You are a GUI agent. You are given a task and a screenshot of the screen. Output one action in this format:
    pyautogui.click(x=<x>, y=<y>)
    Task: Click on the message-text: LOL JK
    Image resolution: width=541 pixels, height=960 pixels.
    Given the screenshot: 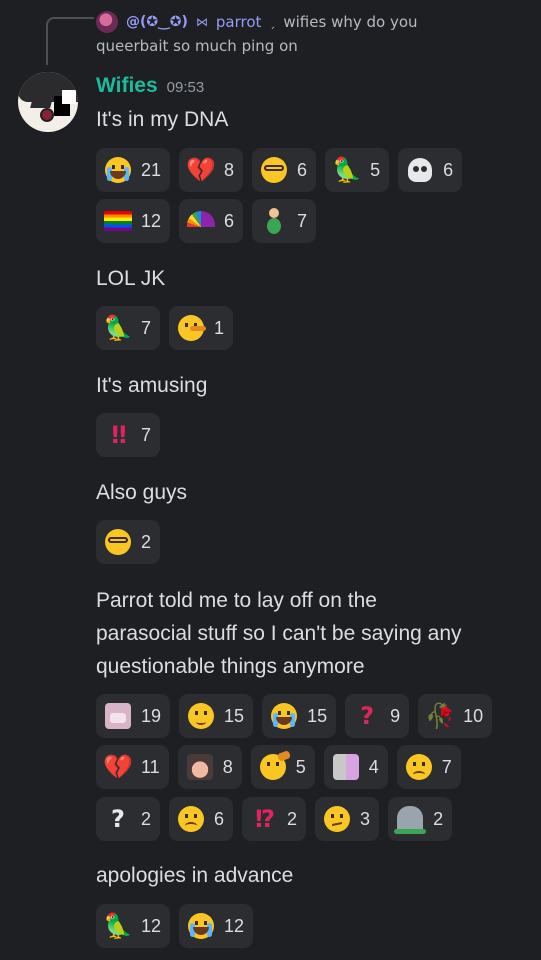 What is the action you would take?
    pyautogui.click(x=131, y=278)
    